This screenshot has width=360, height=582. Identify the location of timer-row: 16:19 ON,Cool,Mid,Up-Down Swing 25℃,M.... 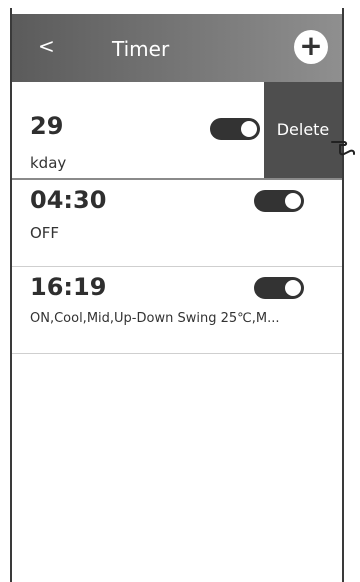
(177, 310).